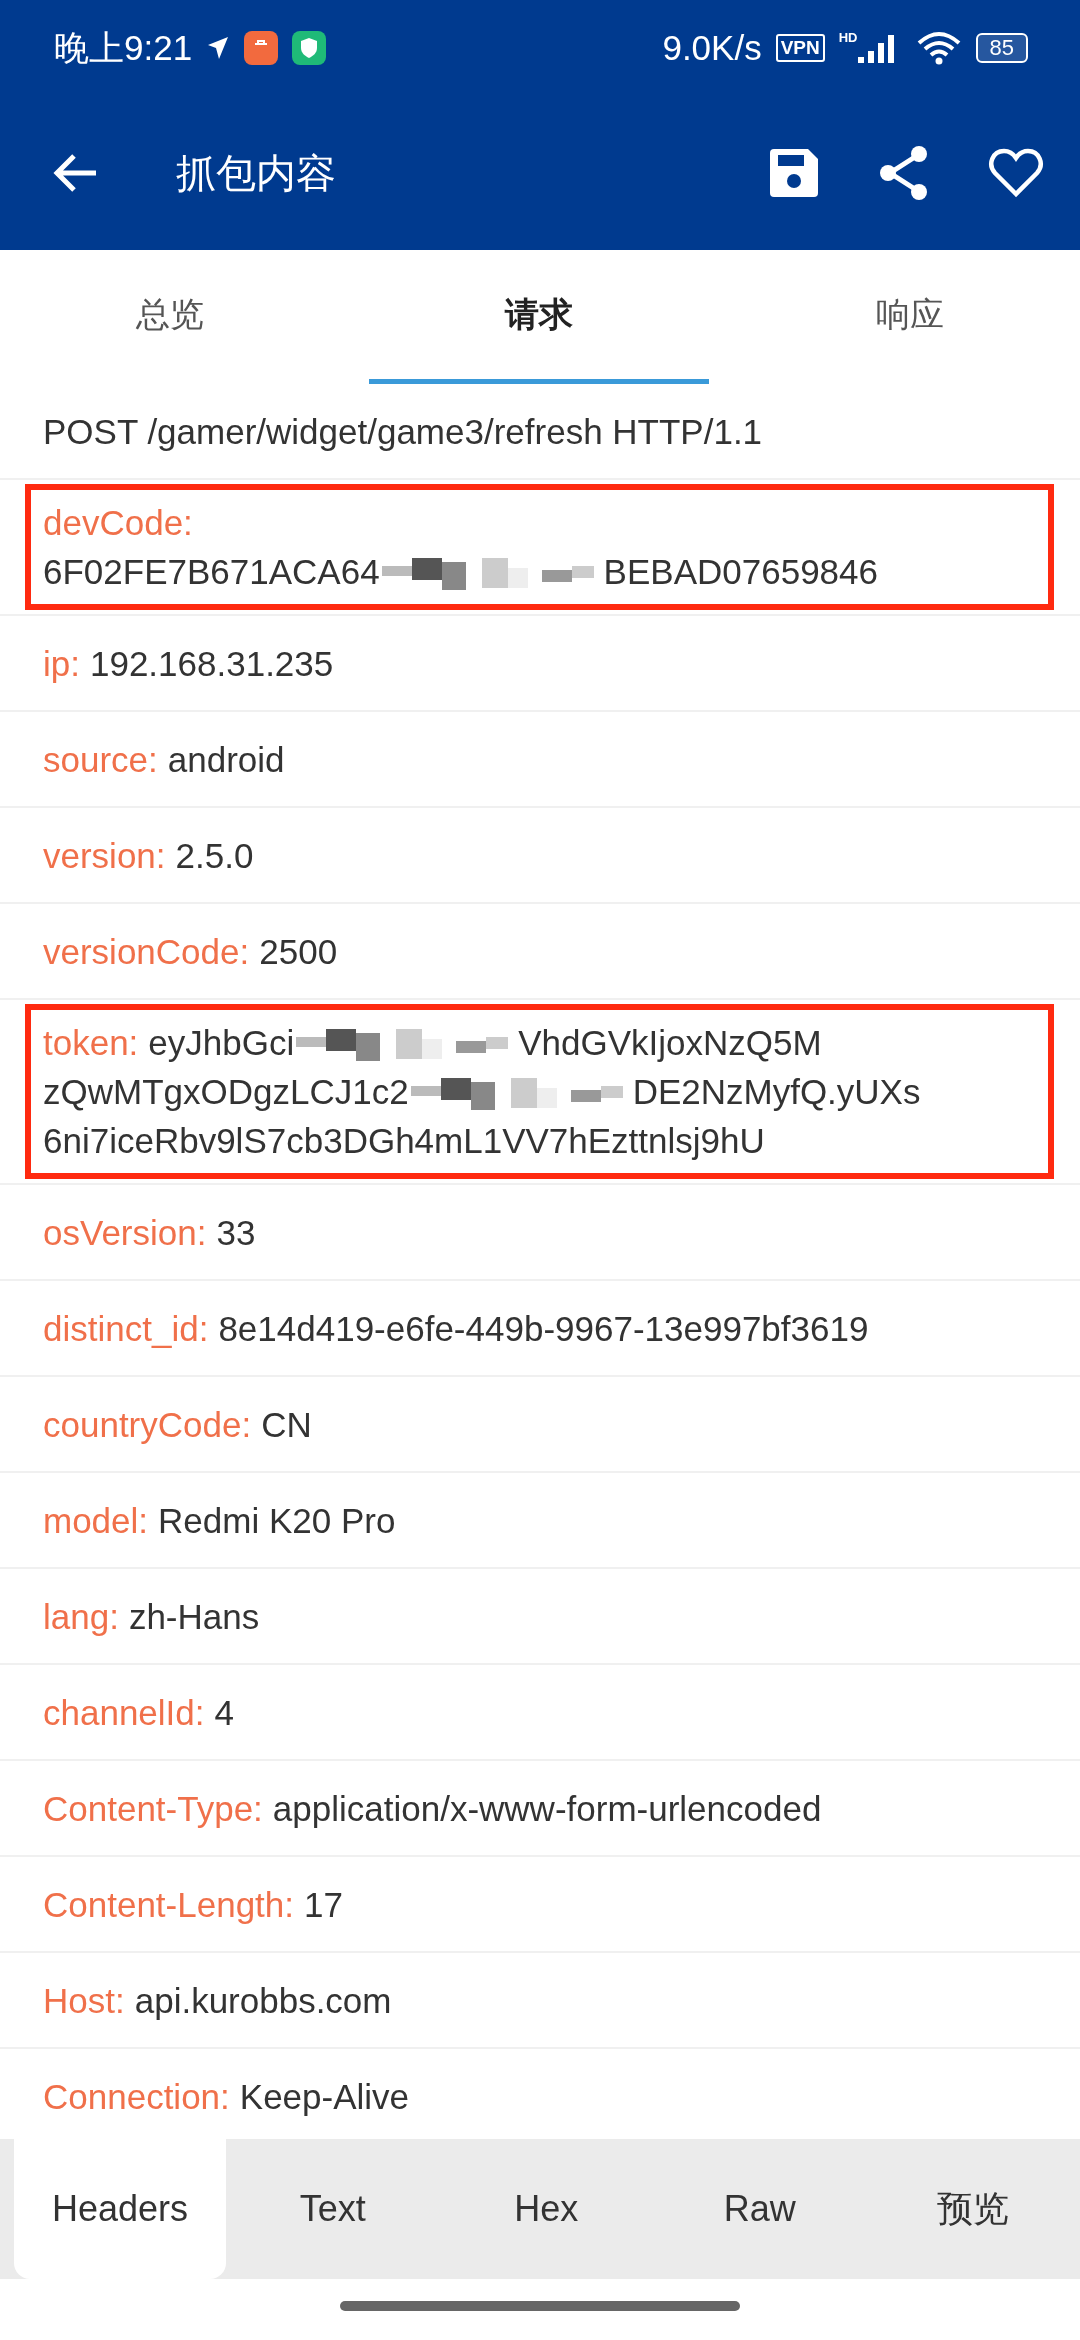 The height and width of the screenshot is (2340, 1080). Describe the element at coordinates (147, 1424) in the screenshot. I see `header-name: countryCode:` at that location.